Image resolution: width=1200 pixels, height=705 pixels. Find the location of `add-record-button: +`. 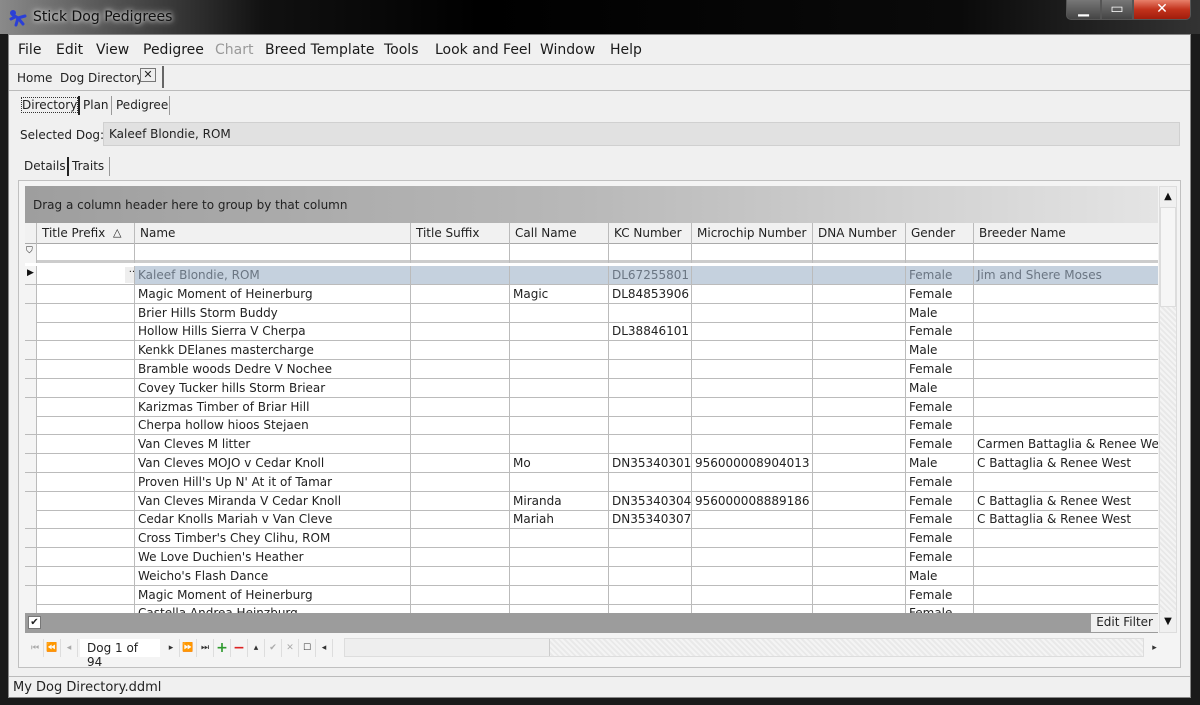

add-record-button: + is located at coordinates (222, 648).